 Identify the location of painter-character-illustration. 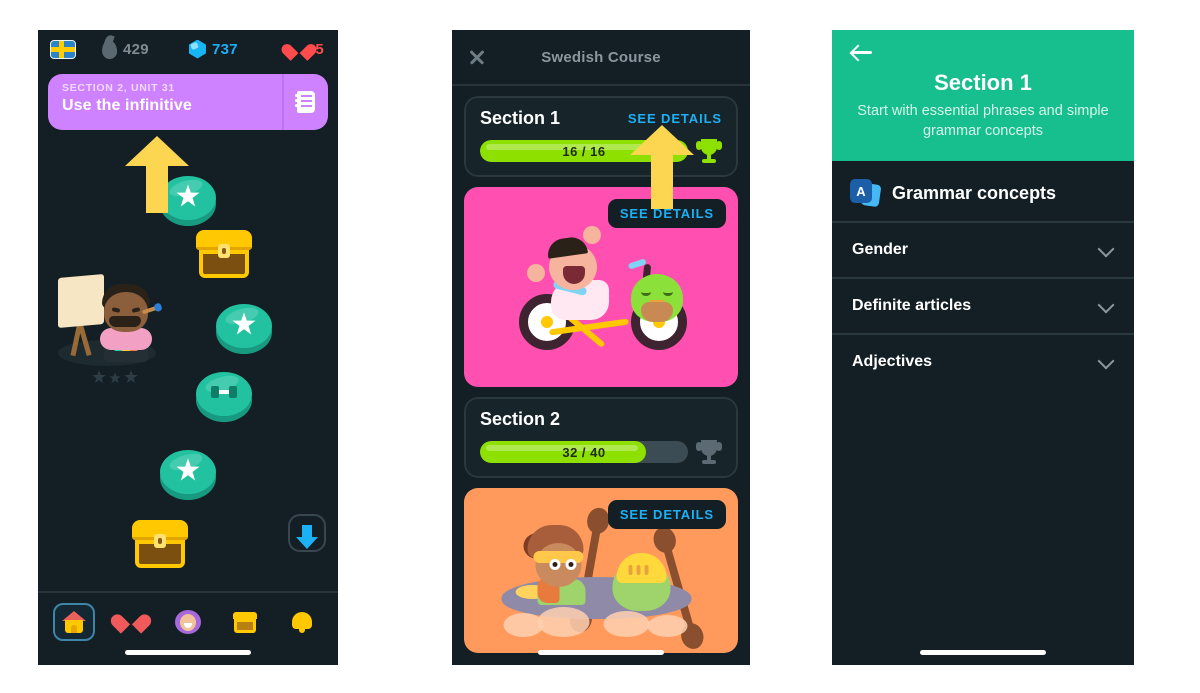
(107, 318).